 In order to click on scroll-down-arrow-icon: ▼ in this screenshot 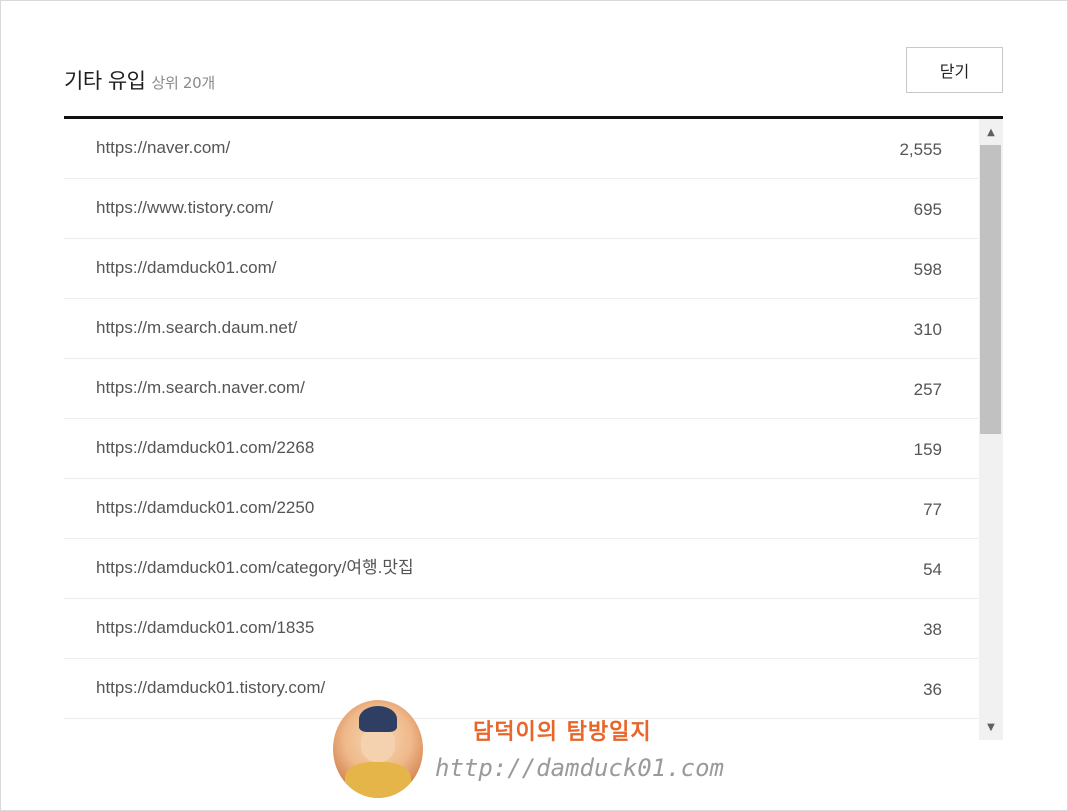, I will do `click(991, 727)`.